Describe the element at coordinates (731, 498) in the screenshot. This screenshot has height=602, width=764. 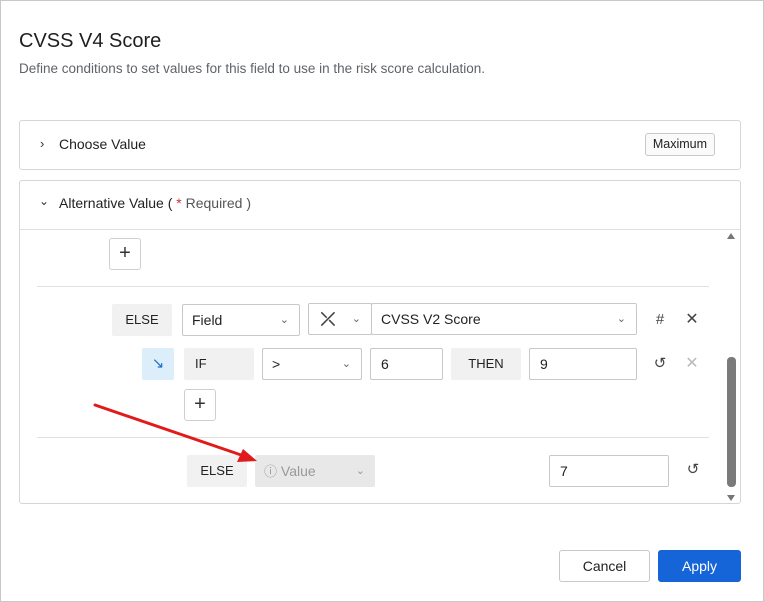
I see `scroll-down-arrow-icon` at that location.